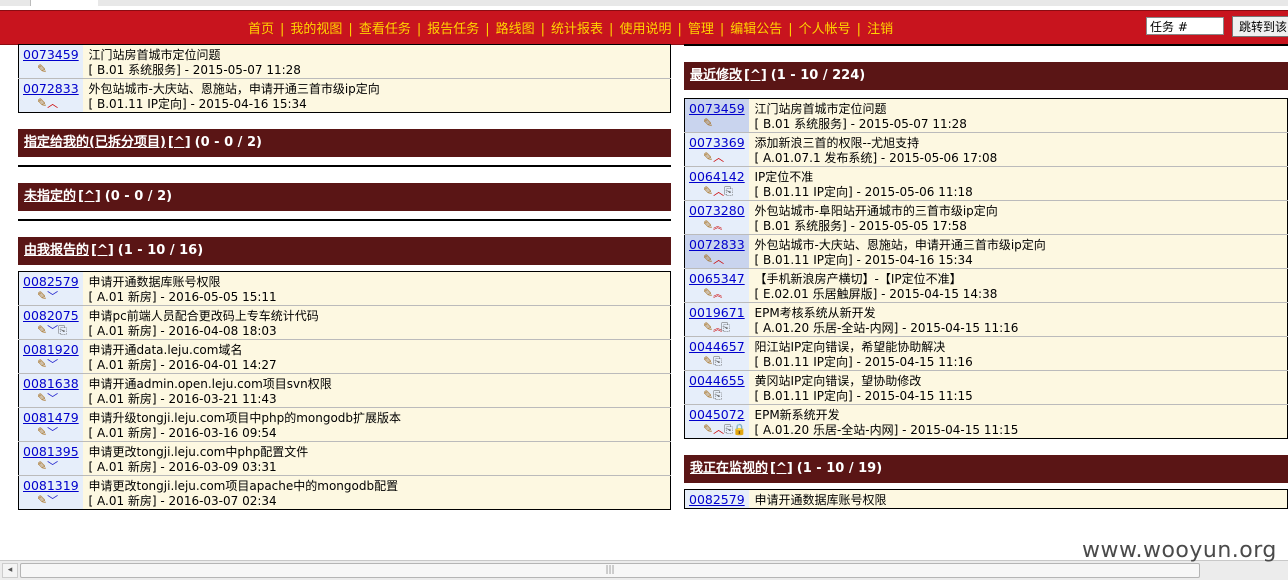 This screenshot has height=580, width=1288. I want to click on issue-id-link: 0081319, so click(53, 485).